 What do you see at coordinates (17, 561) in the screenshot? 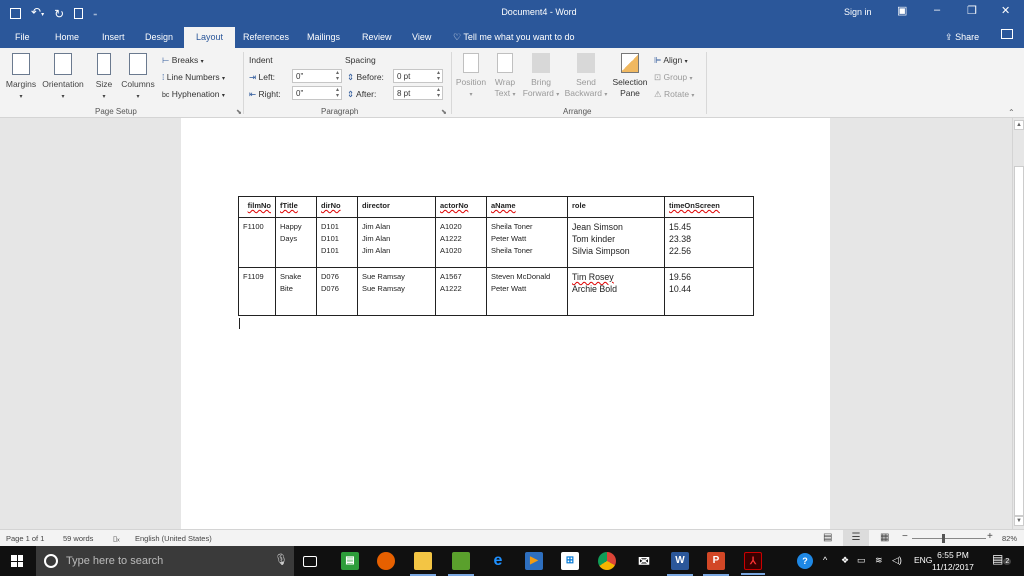
I see `windows-start-icon` at bounding box center [17, 561].